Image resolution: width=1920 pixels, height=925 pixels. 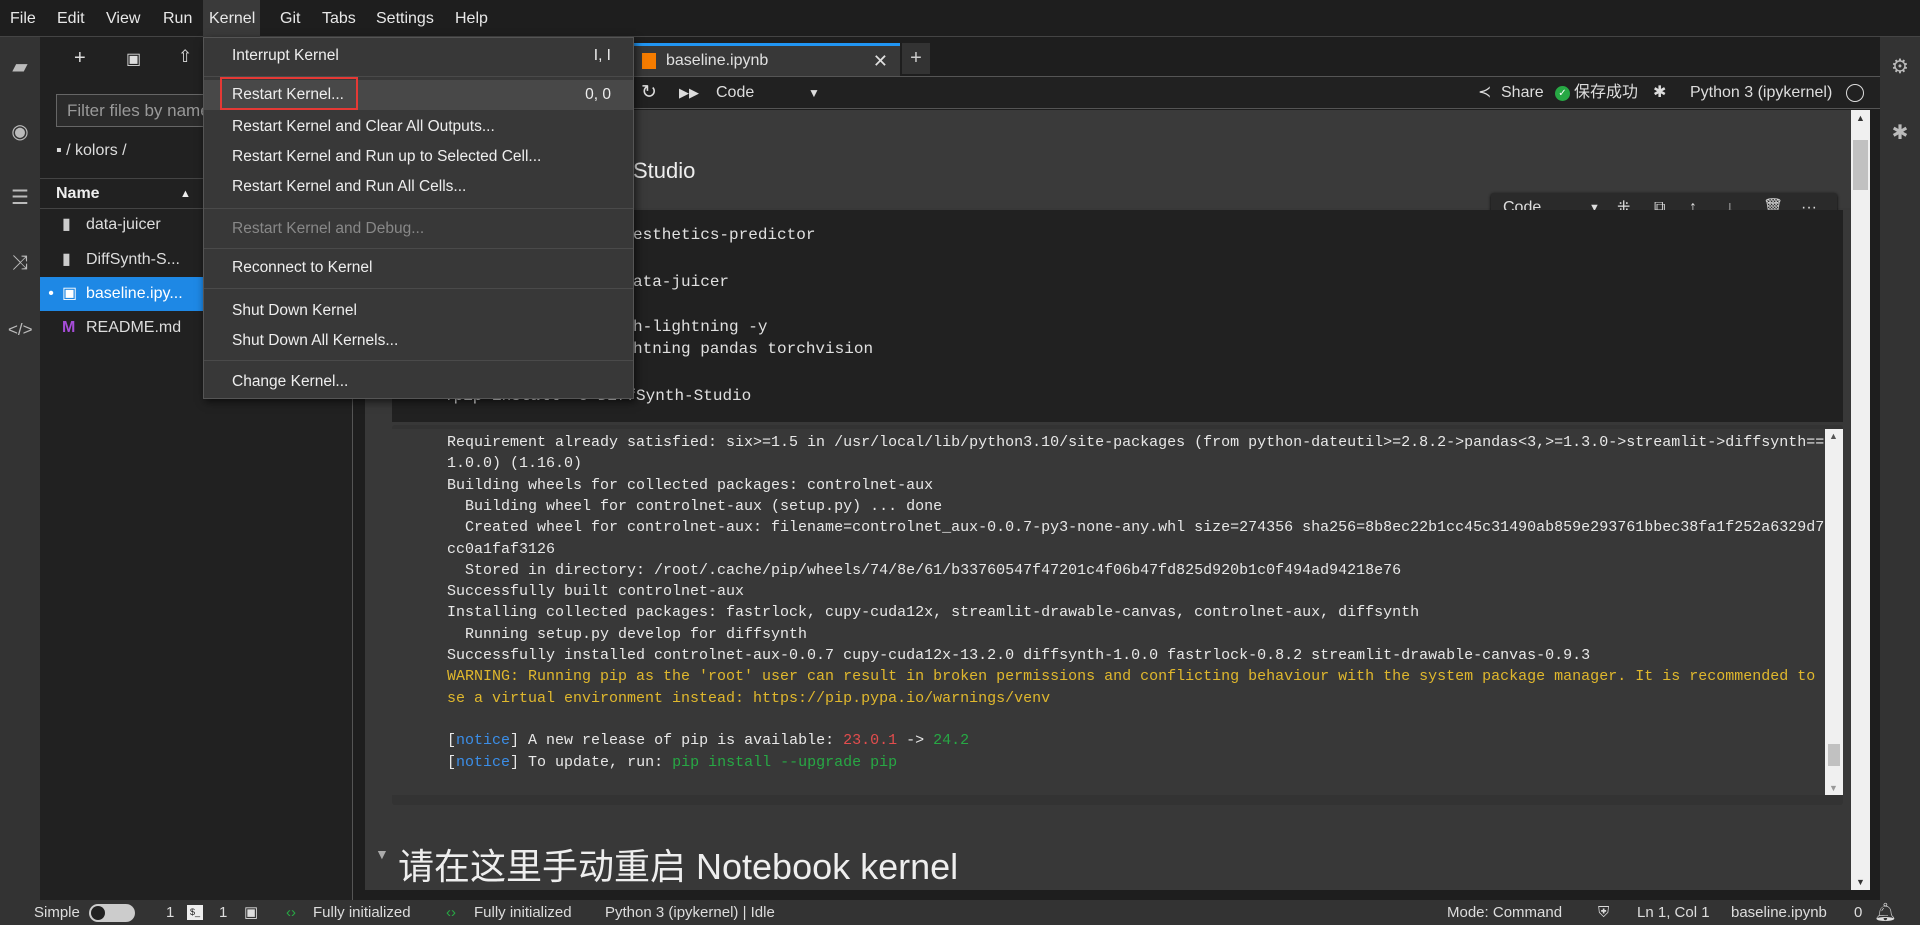 What do you see at coordinates (1505, 912) in the screenshot?
I see `mode-indicator: Mode: Command` at bounding box center [1505, 912].